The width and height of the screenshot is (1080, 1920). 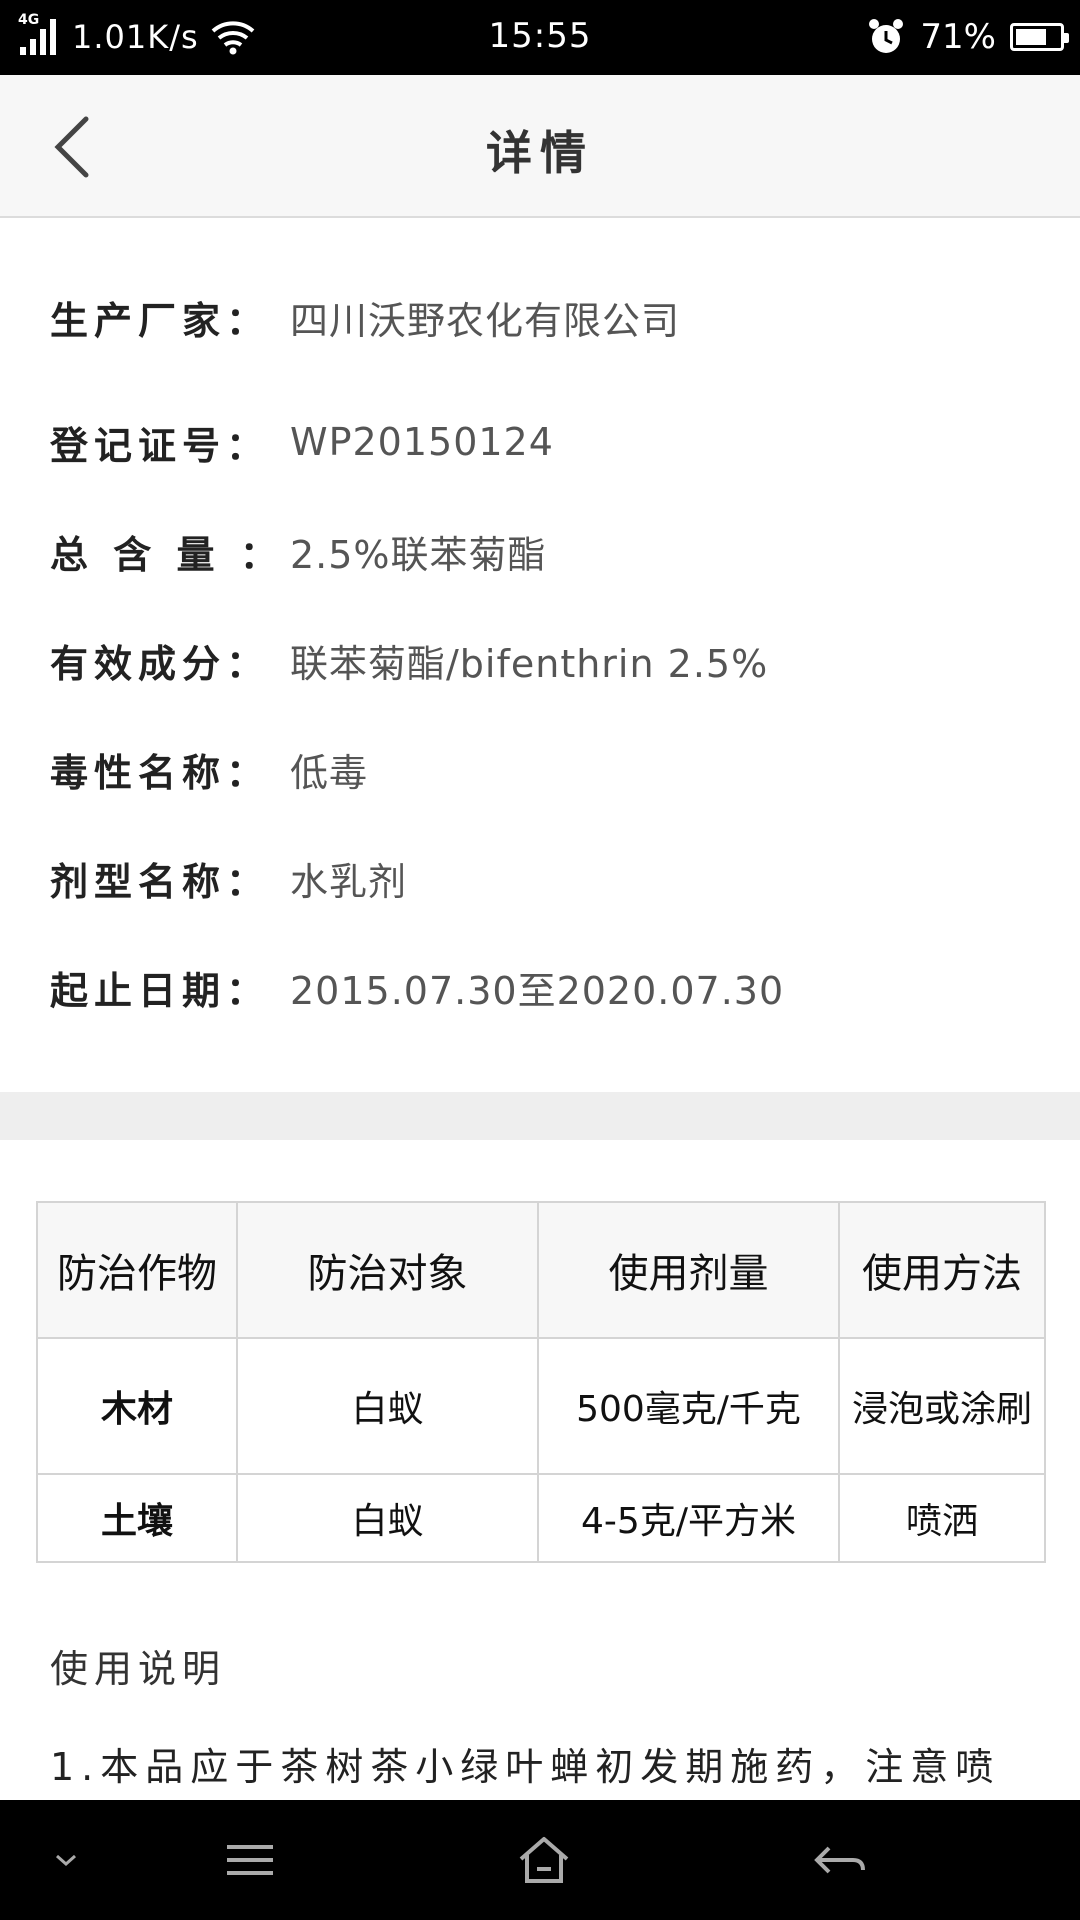 I want to click on toxicity-value: 低毒, so click(x=329, y=772).